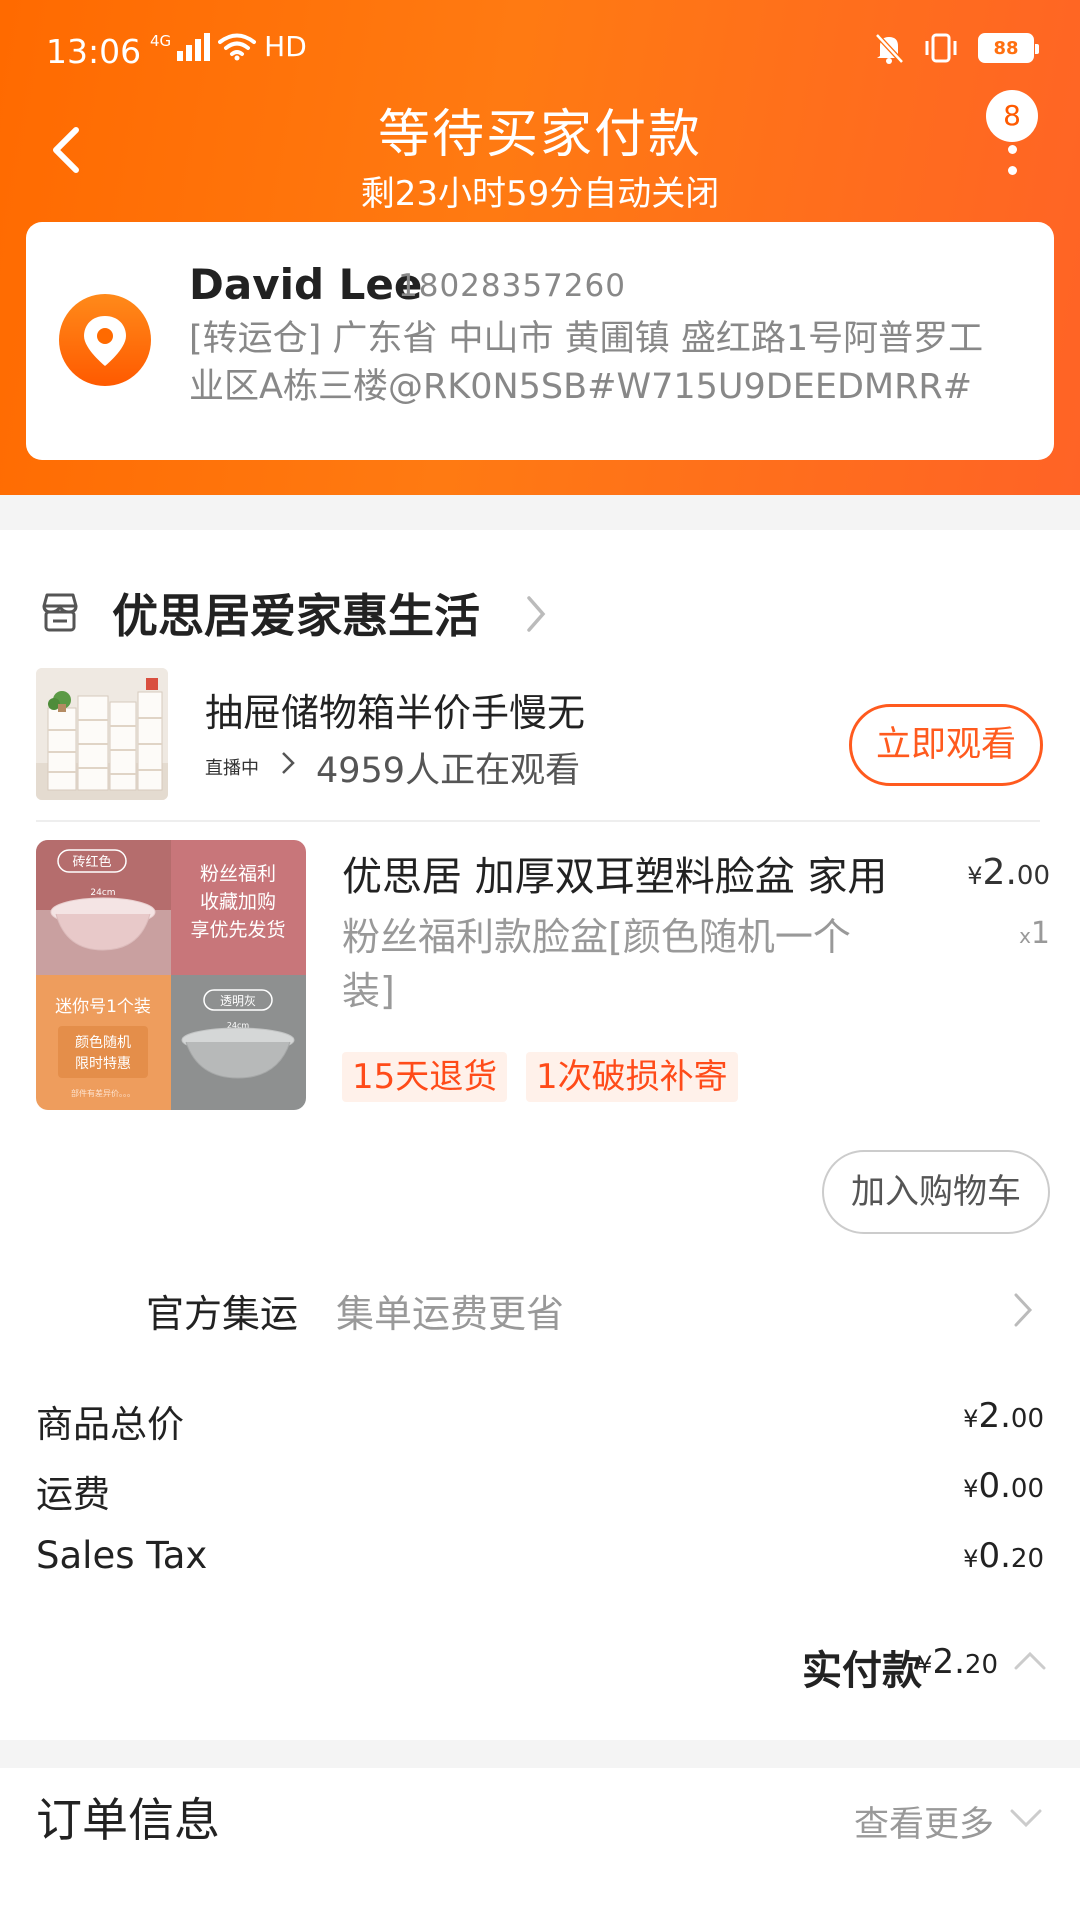 The width and height of the screenshot is (1080, 1921). I want to click on page-title: 等待买家付款, so click(539, 135).